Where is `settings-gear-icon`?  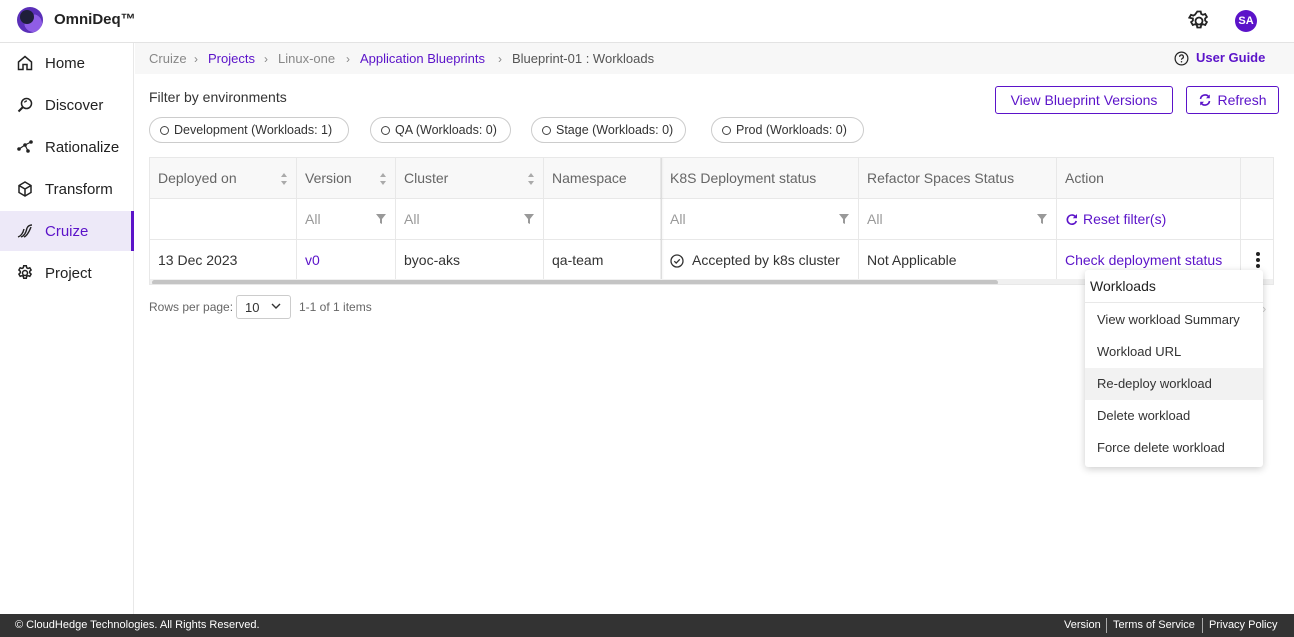
settings-gear-icon is located at coordinates (1199, 21).